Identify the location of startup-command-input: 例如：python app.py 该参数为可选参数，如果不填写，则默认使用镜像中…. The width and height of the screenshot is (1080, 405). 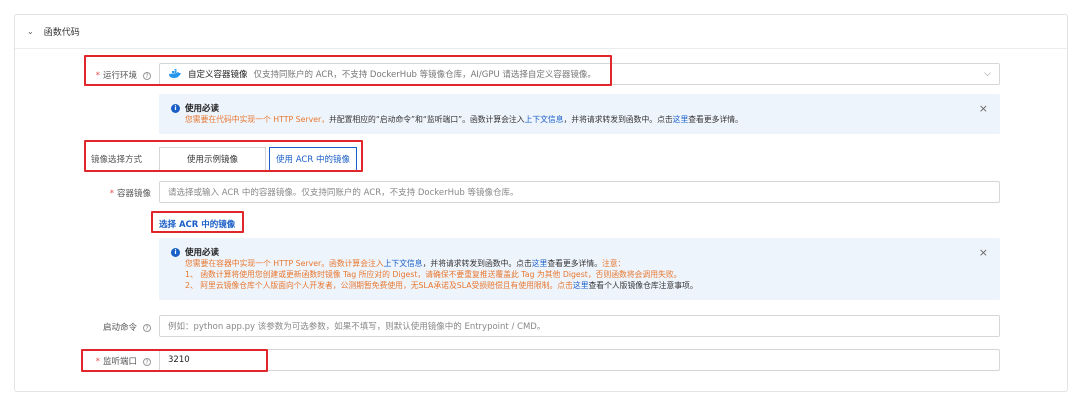
(579, 326).